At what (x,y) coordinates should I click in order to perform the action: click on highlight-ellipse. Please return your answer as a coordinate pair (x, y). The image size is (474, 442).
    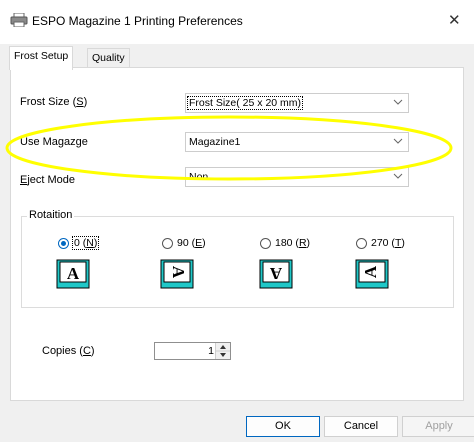
    Looking at the image, I should click on (229, 148).